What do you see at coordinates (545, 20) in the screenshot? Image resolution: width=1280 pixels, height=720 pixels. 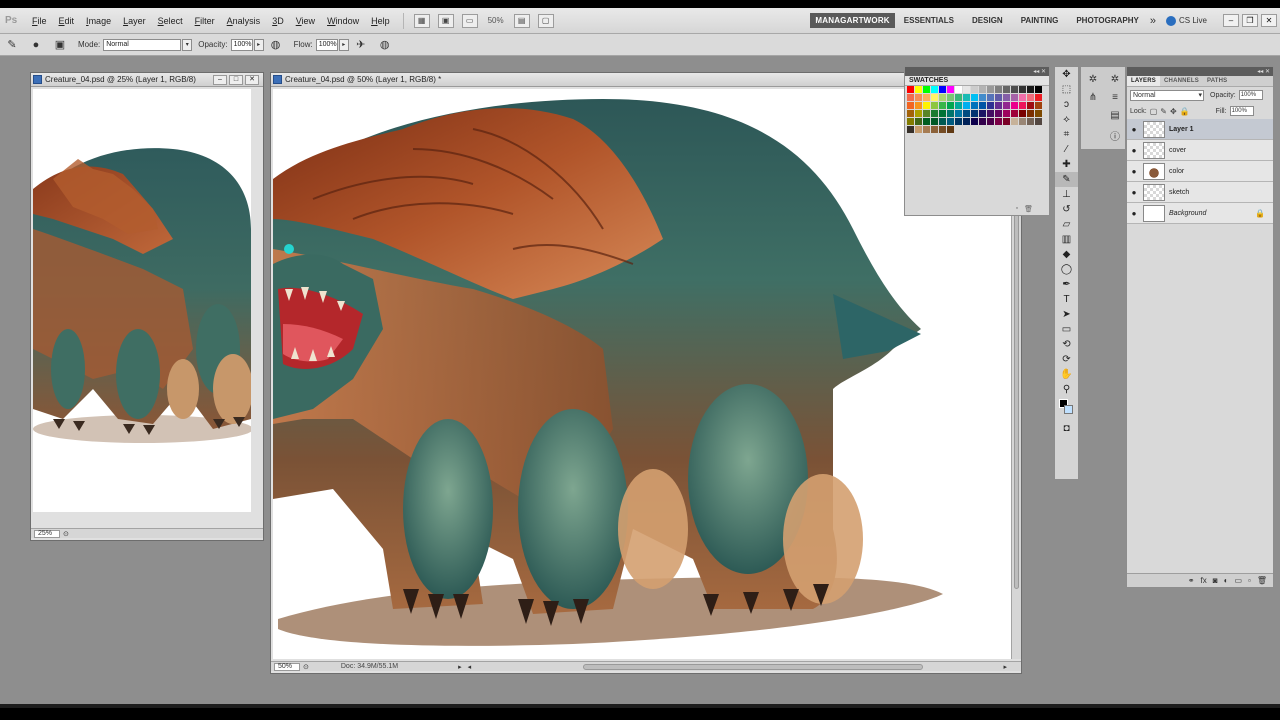 I see `screen-mode-icon: ▢` at bounding box center [545, 20].